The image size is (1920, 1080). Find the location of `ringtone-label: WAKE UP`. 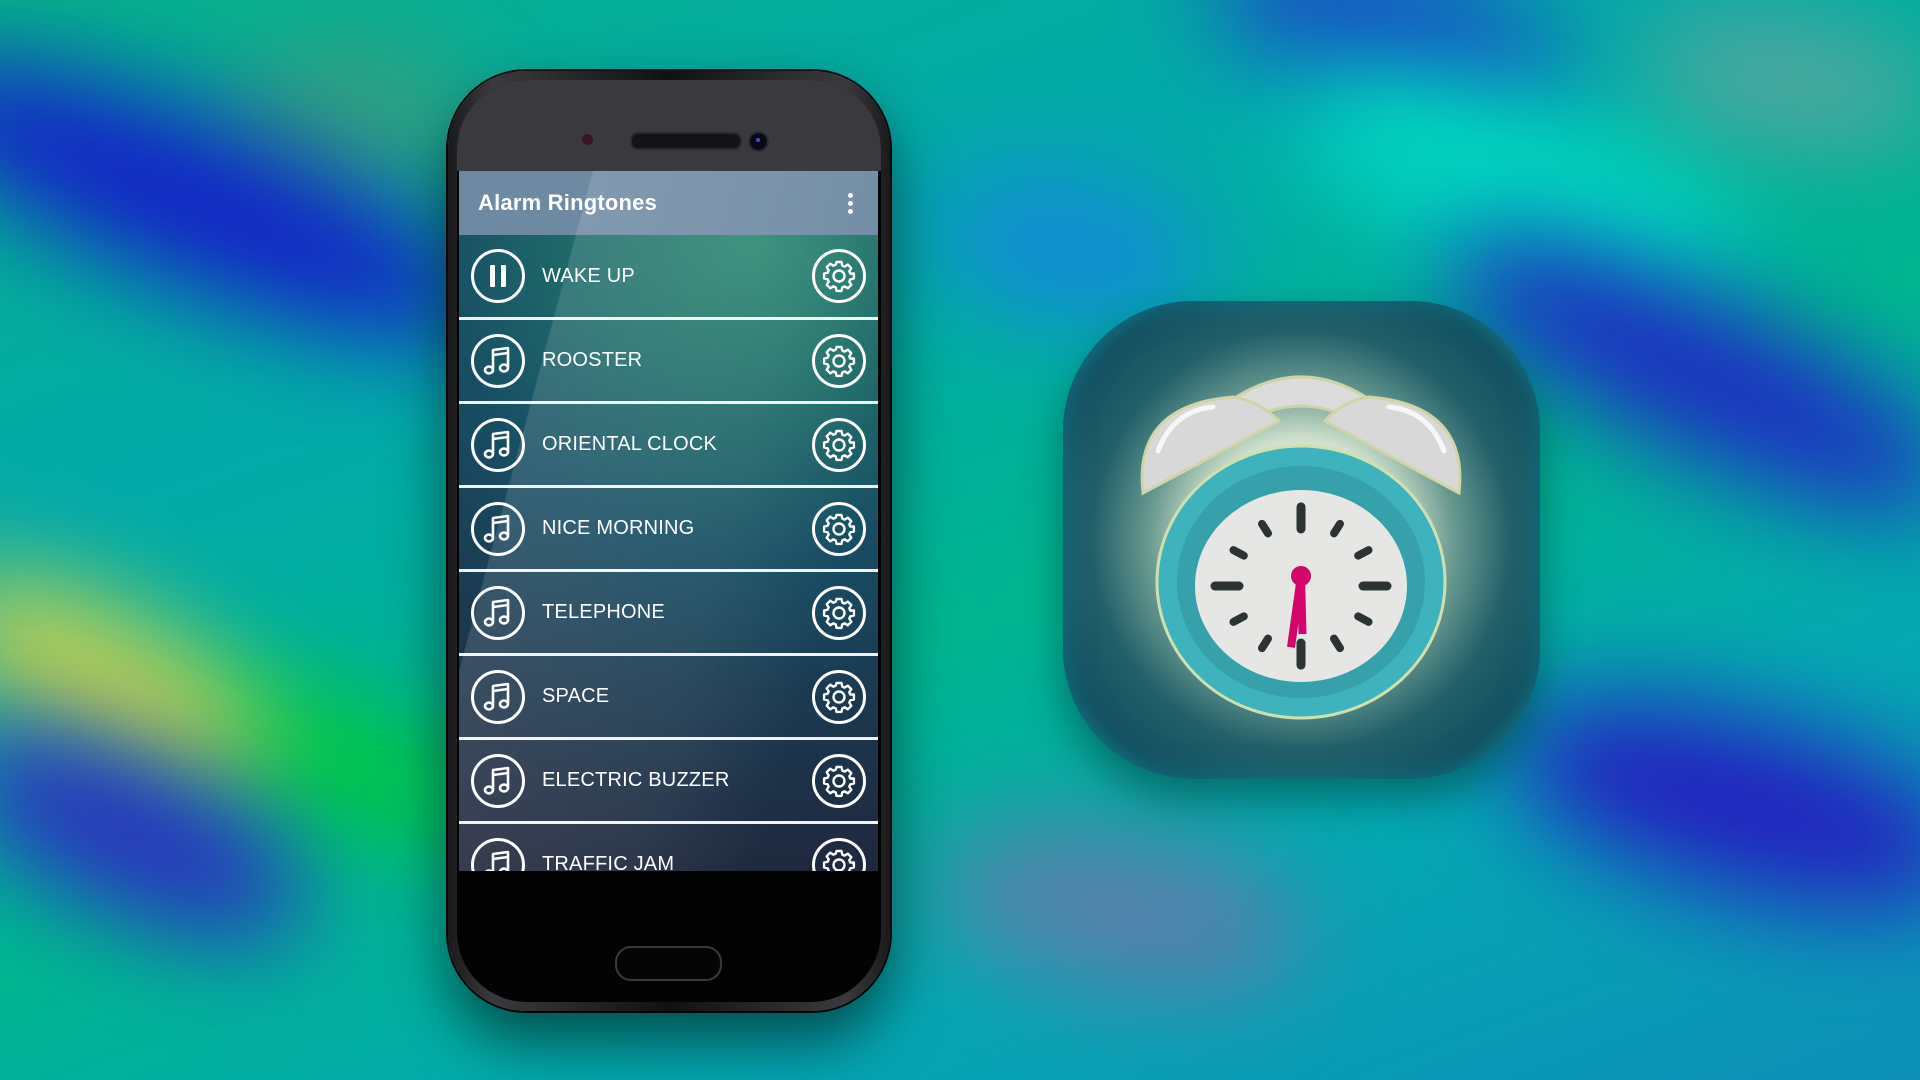

ringtone-label: WAKE UP is located at coordinates (588, 275).